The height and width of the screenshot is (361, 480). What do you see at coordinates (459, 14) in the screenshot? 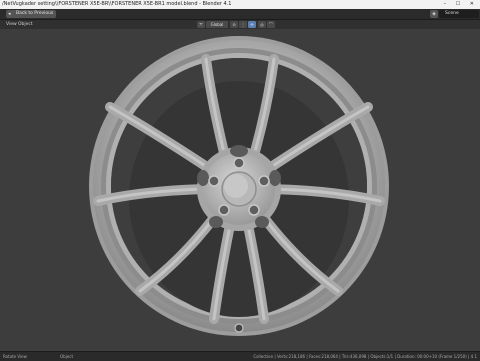
I see `scene-field: Scene` at bounding box center [459, 14].